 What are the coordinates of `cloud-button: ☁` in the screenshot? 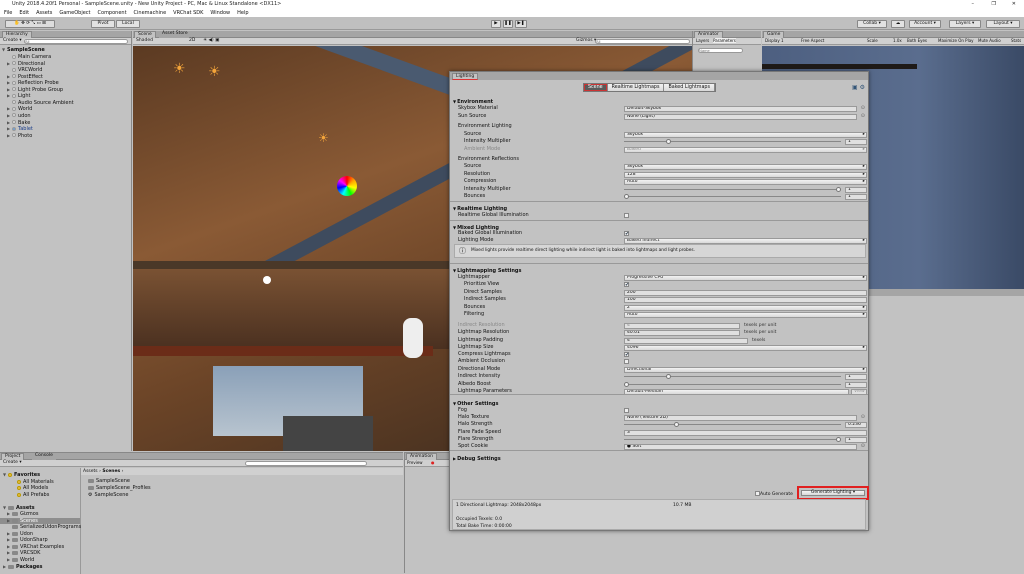 It's located at (898, 24).